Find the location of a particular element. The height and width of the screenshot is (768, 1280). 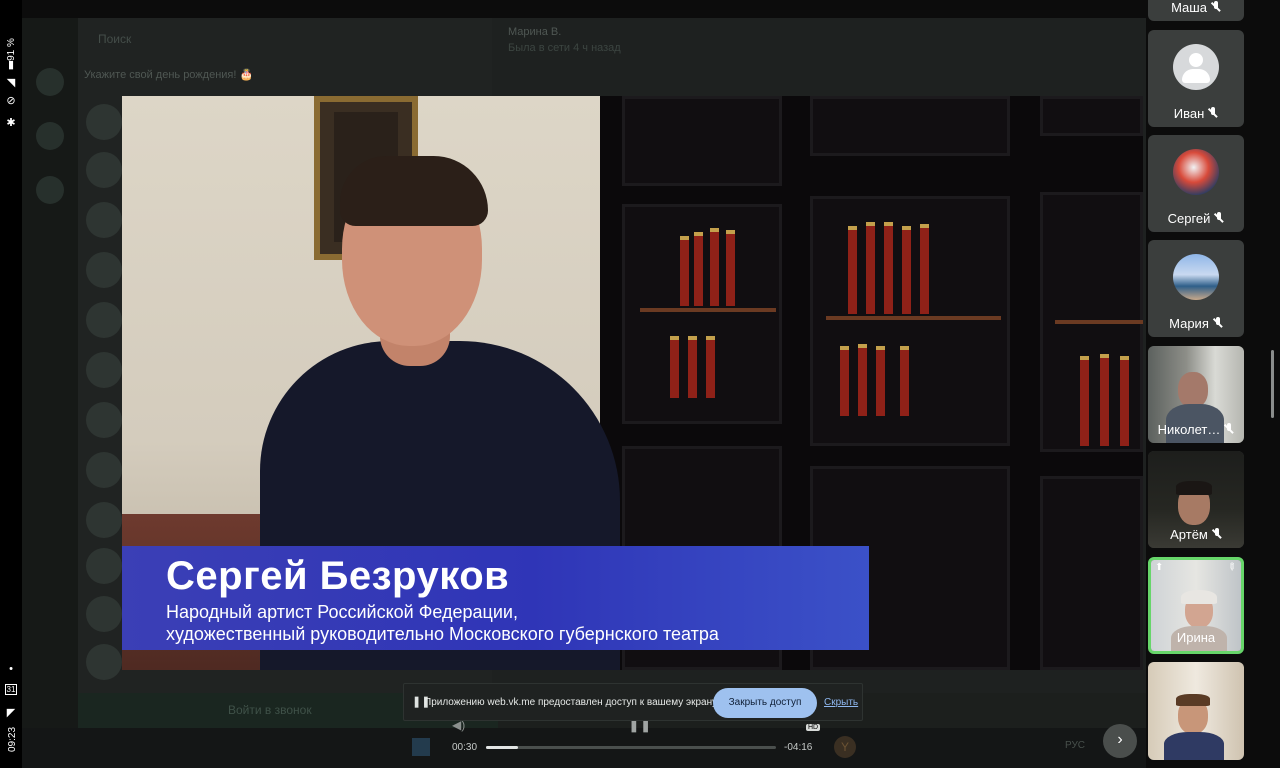

app-sidebar is located at coordinates (50, 373).